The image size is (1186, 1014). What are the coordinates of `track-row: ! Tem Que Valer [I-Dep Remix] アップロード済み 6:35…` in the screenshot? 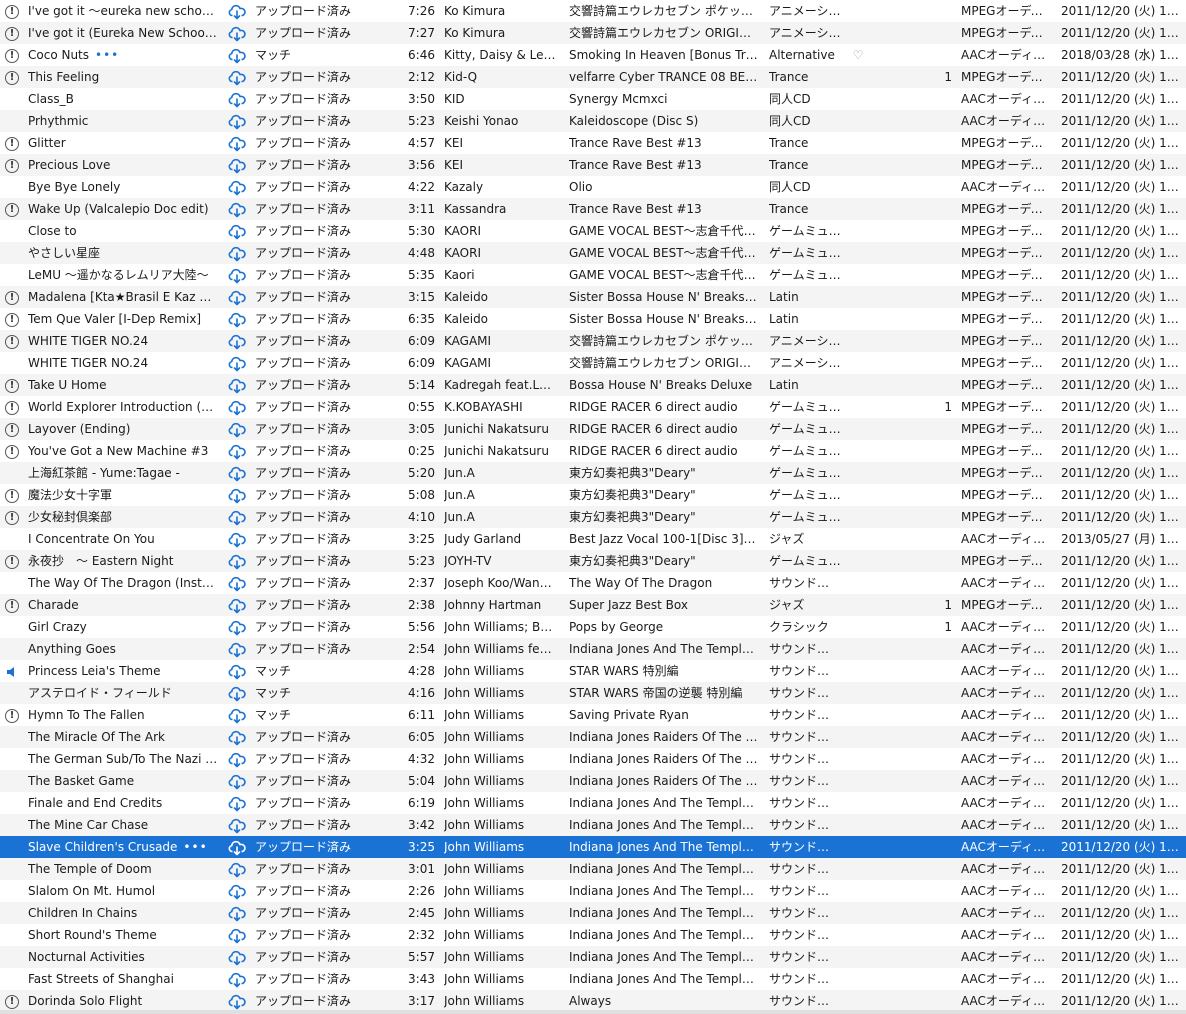 It's located at (593, 319).